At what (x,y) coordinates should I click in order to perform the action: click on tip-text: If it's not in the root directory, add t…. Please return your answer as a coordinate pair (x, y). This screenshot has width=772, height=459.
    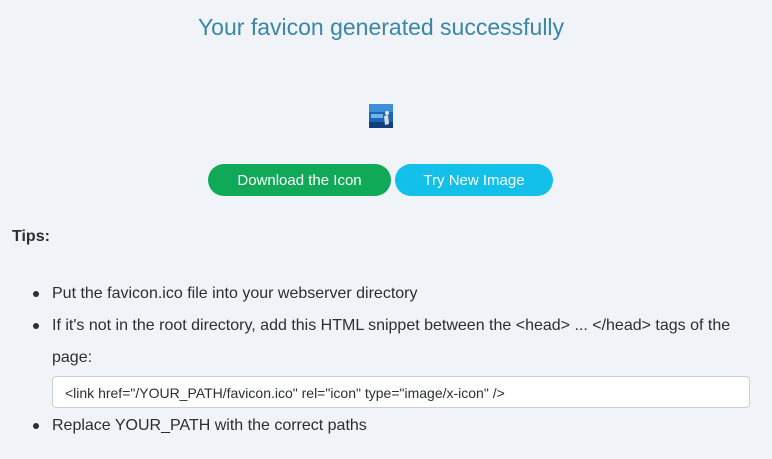
    Looking at the image, I should click on (391, 341).